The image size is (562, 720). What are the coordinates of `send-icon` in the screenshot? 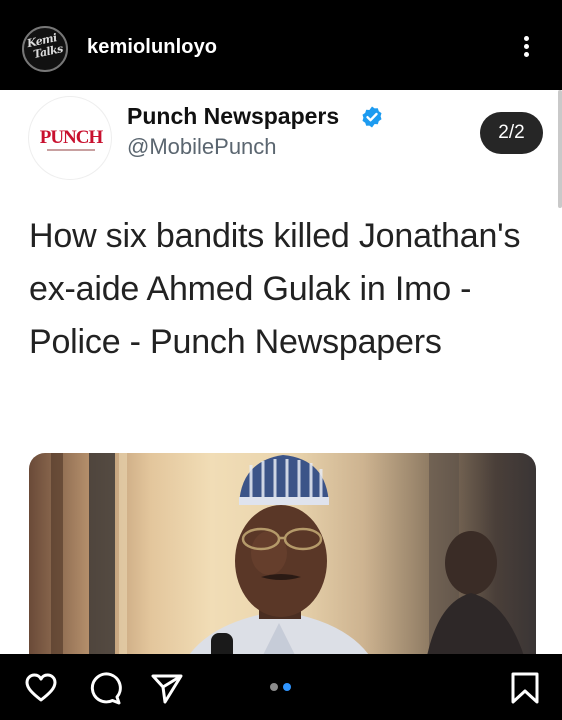 It's located at (167, 688).